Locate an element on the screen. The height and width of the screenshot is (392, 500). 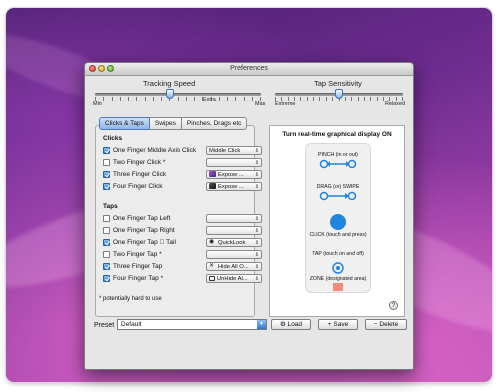
click-option-action-select: Middle Click ⇕ is located at coordinates (234, 150).